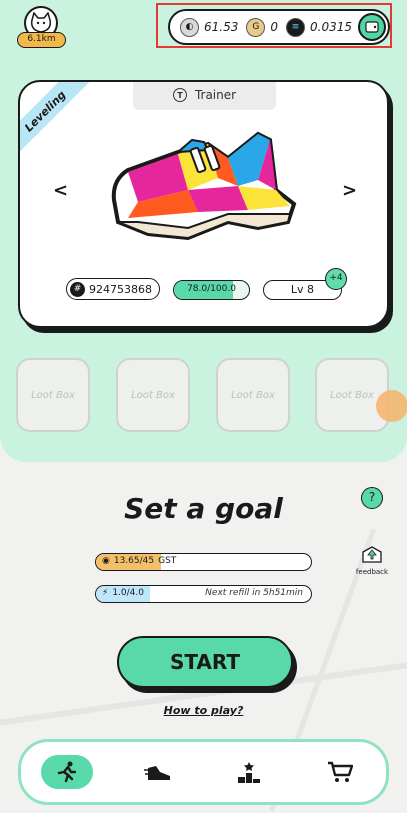 Image resolution: width=407 pixels, height=813 pixels. What do you see at coordinates (120, 289) in the screenshot?
I see `sneaker-id-value: 924753868` at bounding box center [120, 289].